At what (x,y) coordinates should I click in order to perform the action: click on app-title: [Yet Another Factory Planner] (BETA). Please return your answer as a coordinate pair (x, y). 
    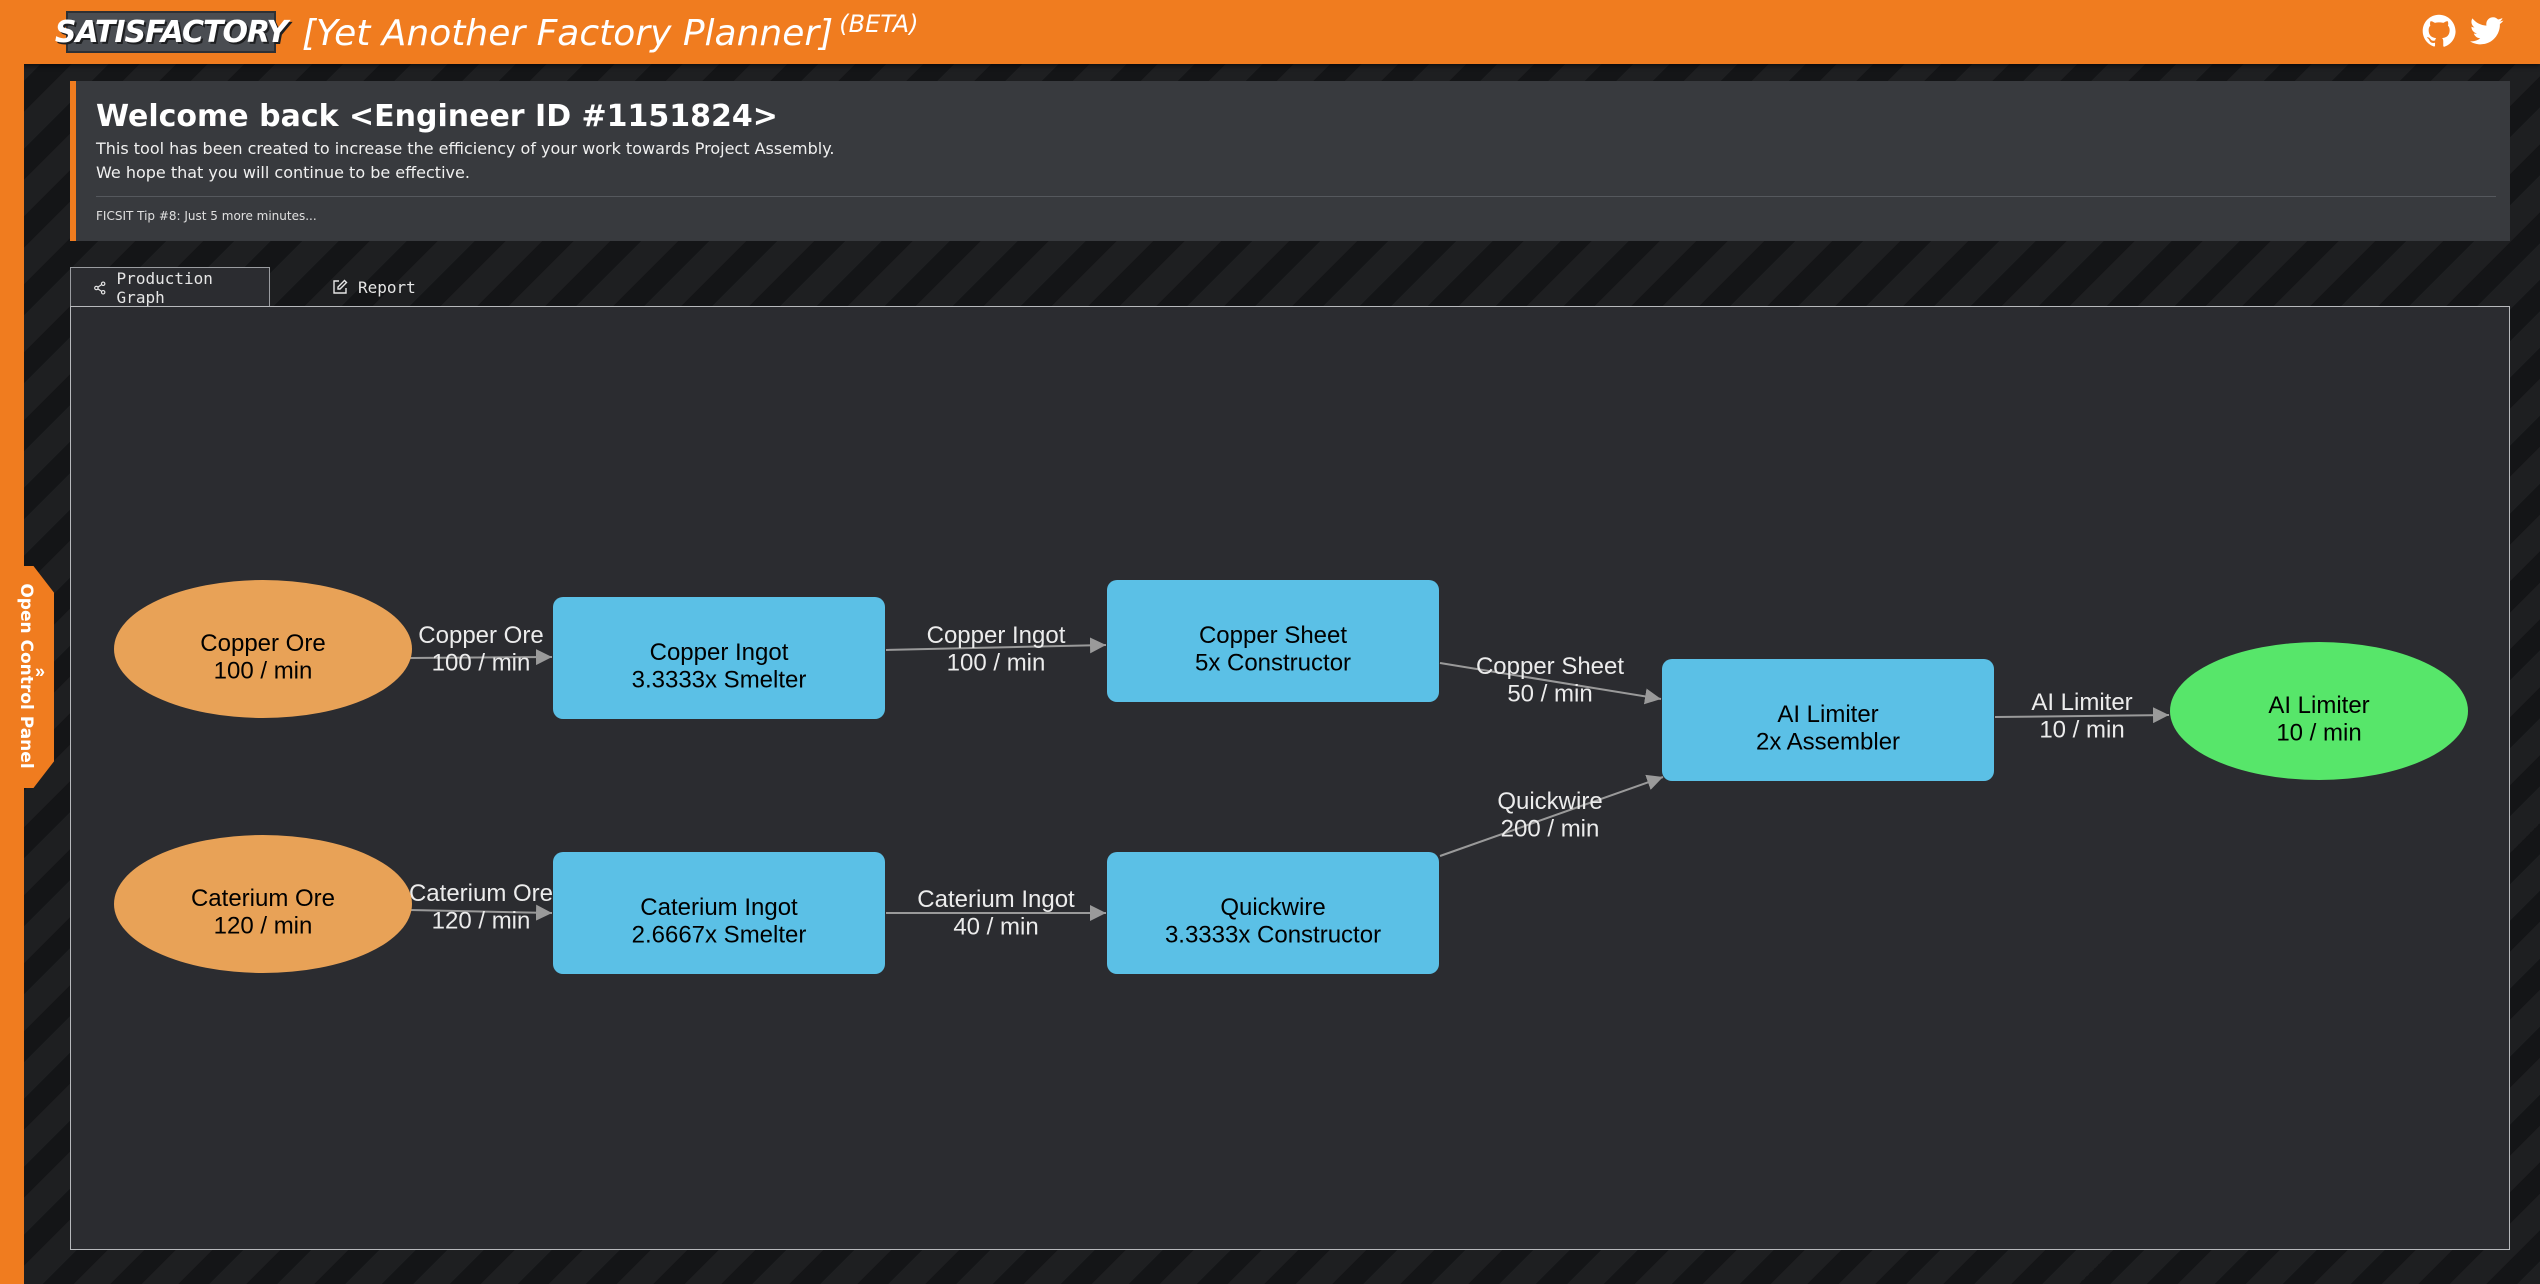
    Looking at the image, I should click on (610, 32).